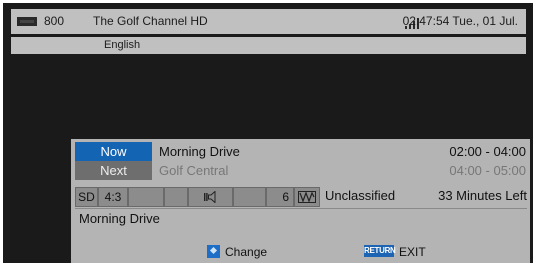  I want to click on channel-number: 800, so click(54, 21).